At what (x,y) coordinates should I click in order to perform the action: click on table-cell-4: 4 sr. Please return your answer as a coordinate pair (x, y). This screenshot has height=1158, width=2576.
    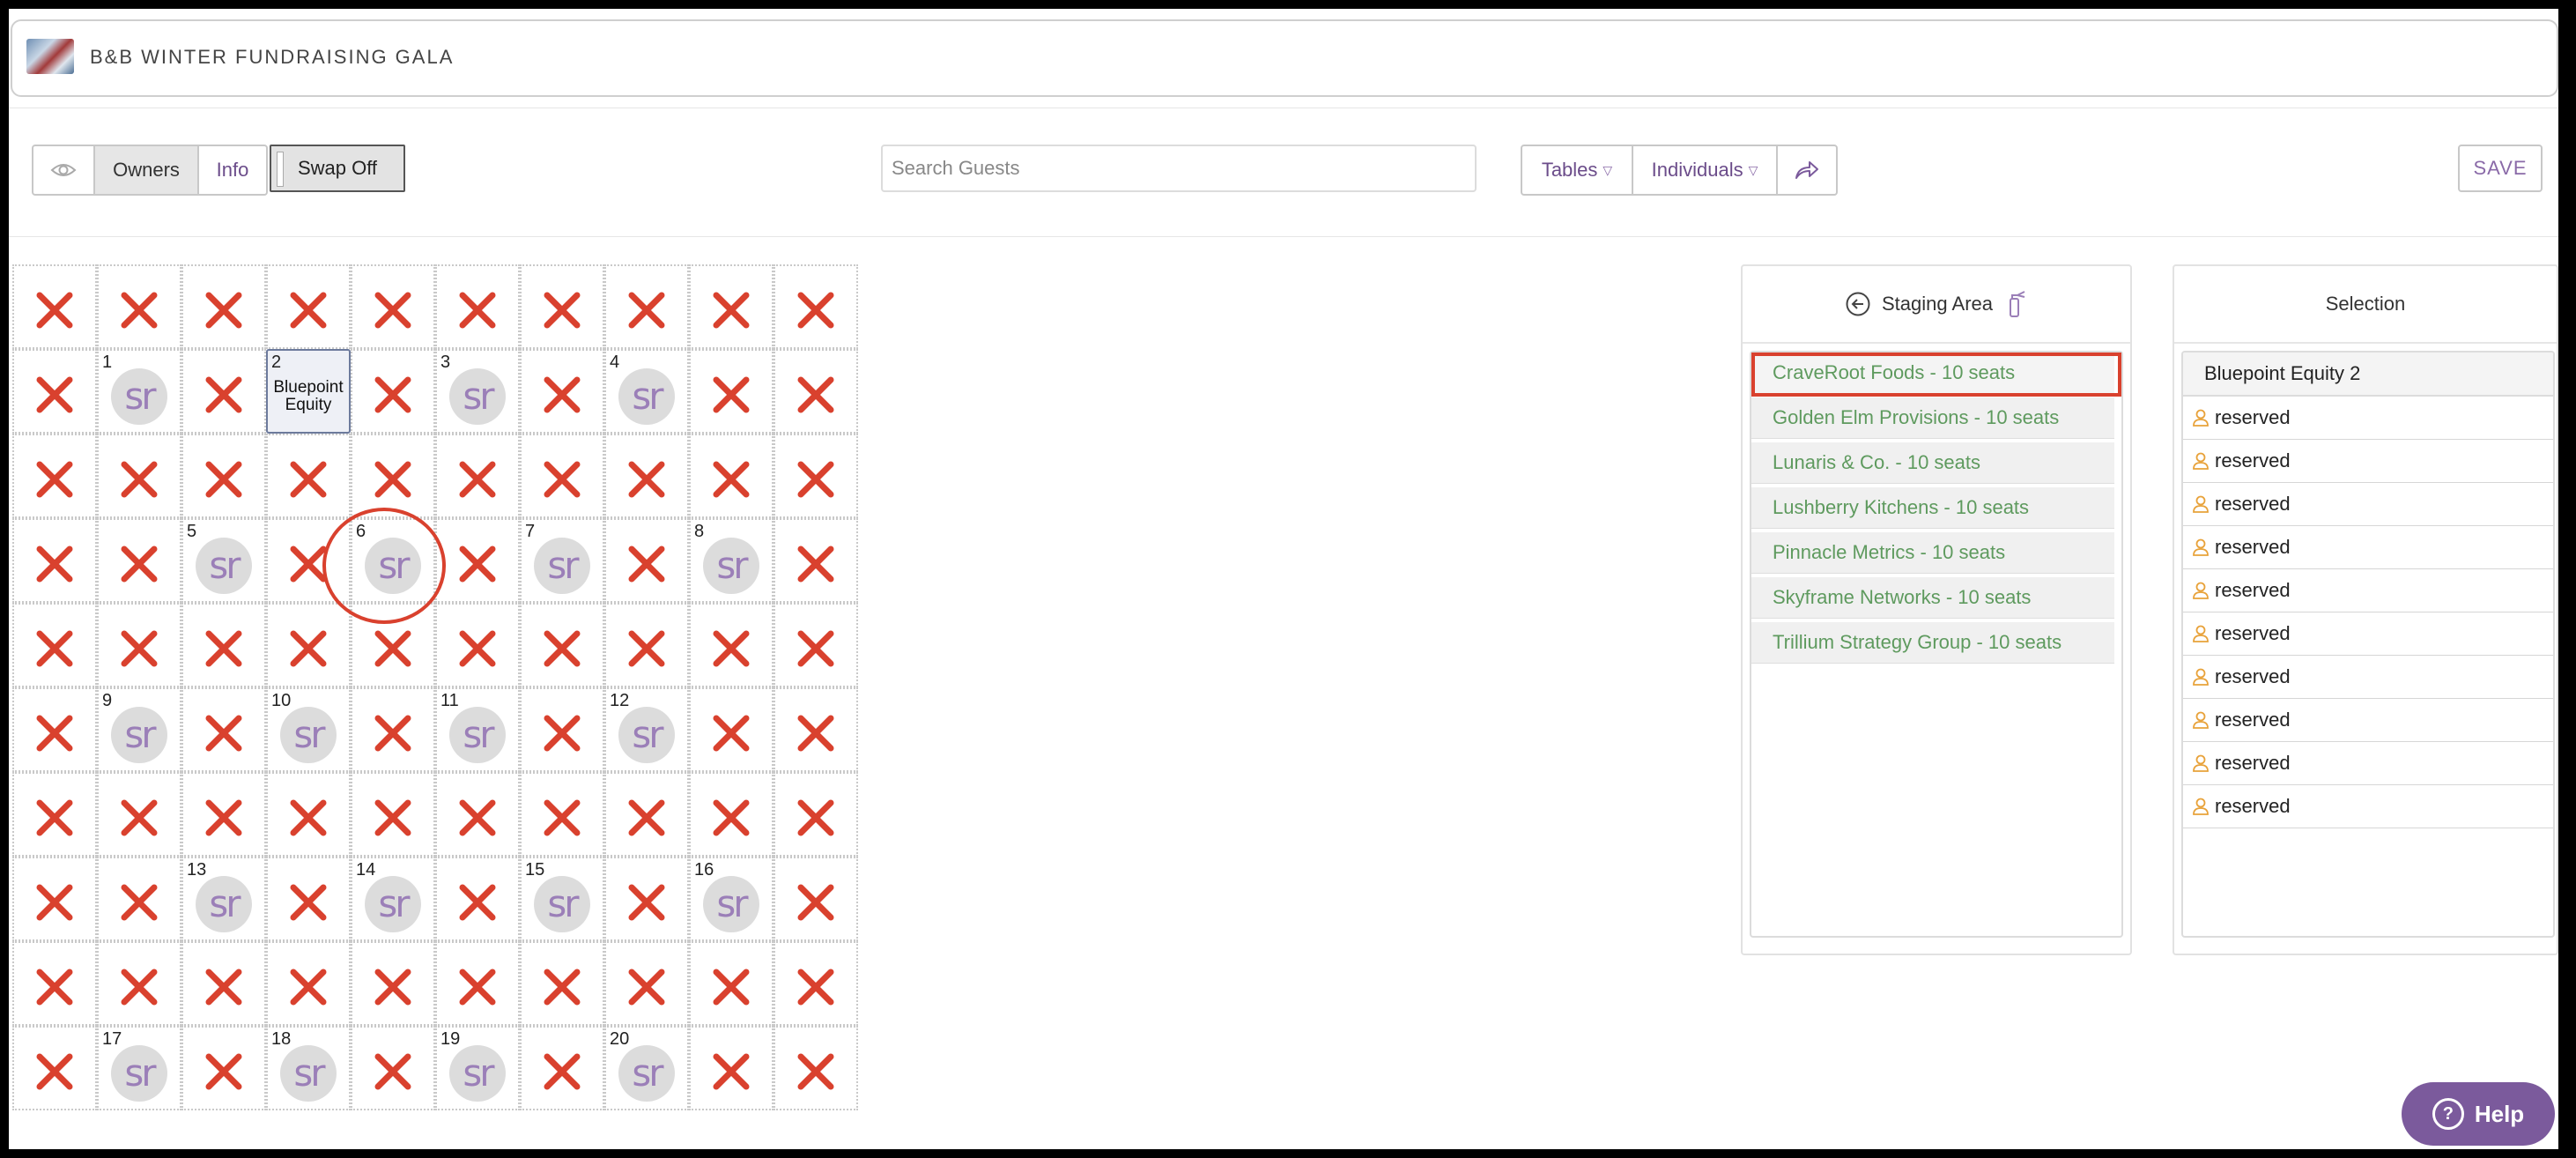
    Looking at the image, I should click on (646, 391).